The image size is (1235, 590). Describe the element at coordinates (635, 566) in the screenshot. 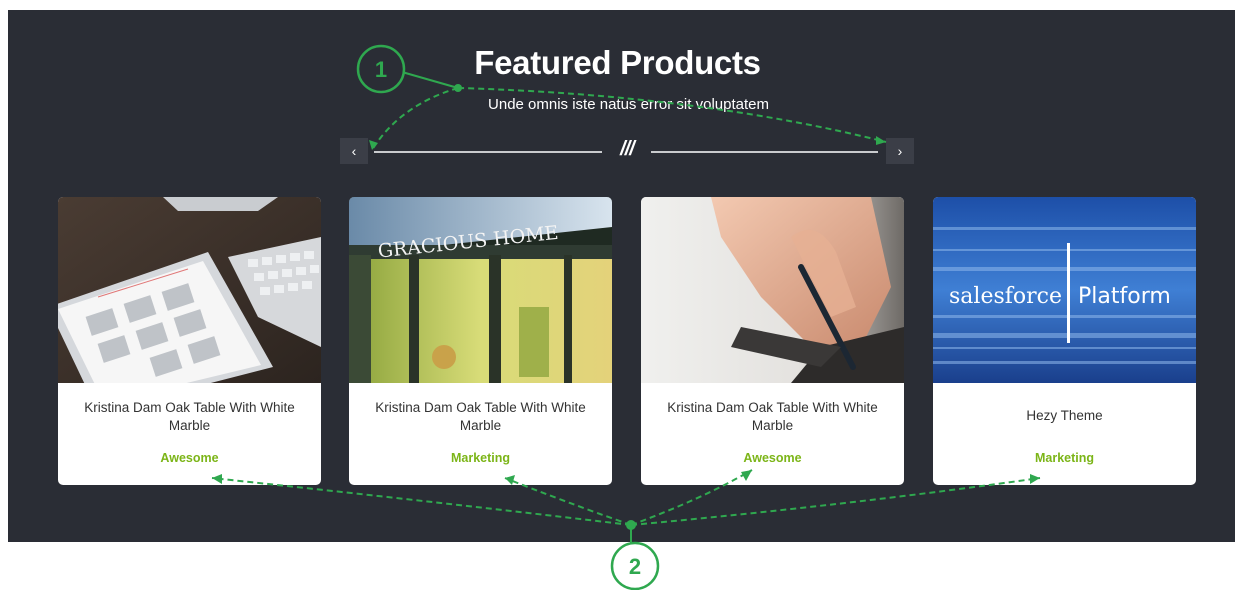

I see `annotation-badge-2-label: 2` at that location.